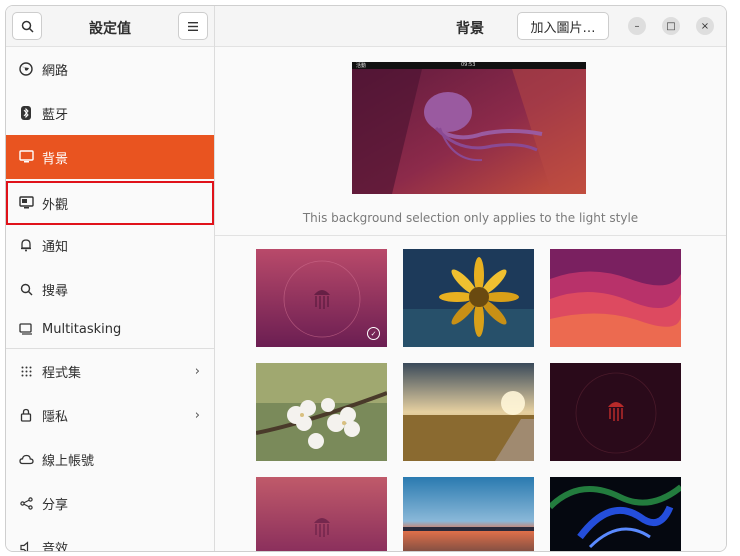  Describe the element at coordinates (110, 69) in the screenshot. I see `sidebar-item-network: 網路` at that location.